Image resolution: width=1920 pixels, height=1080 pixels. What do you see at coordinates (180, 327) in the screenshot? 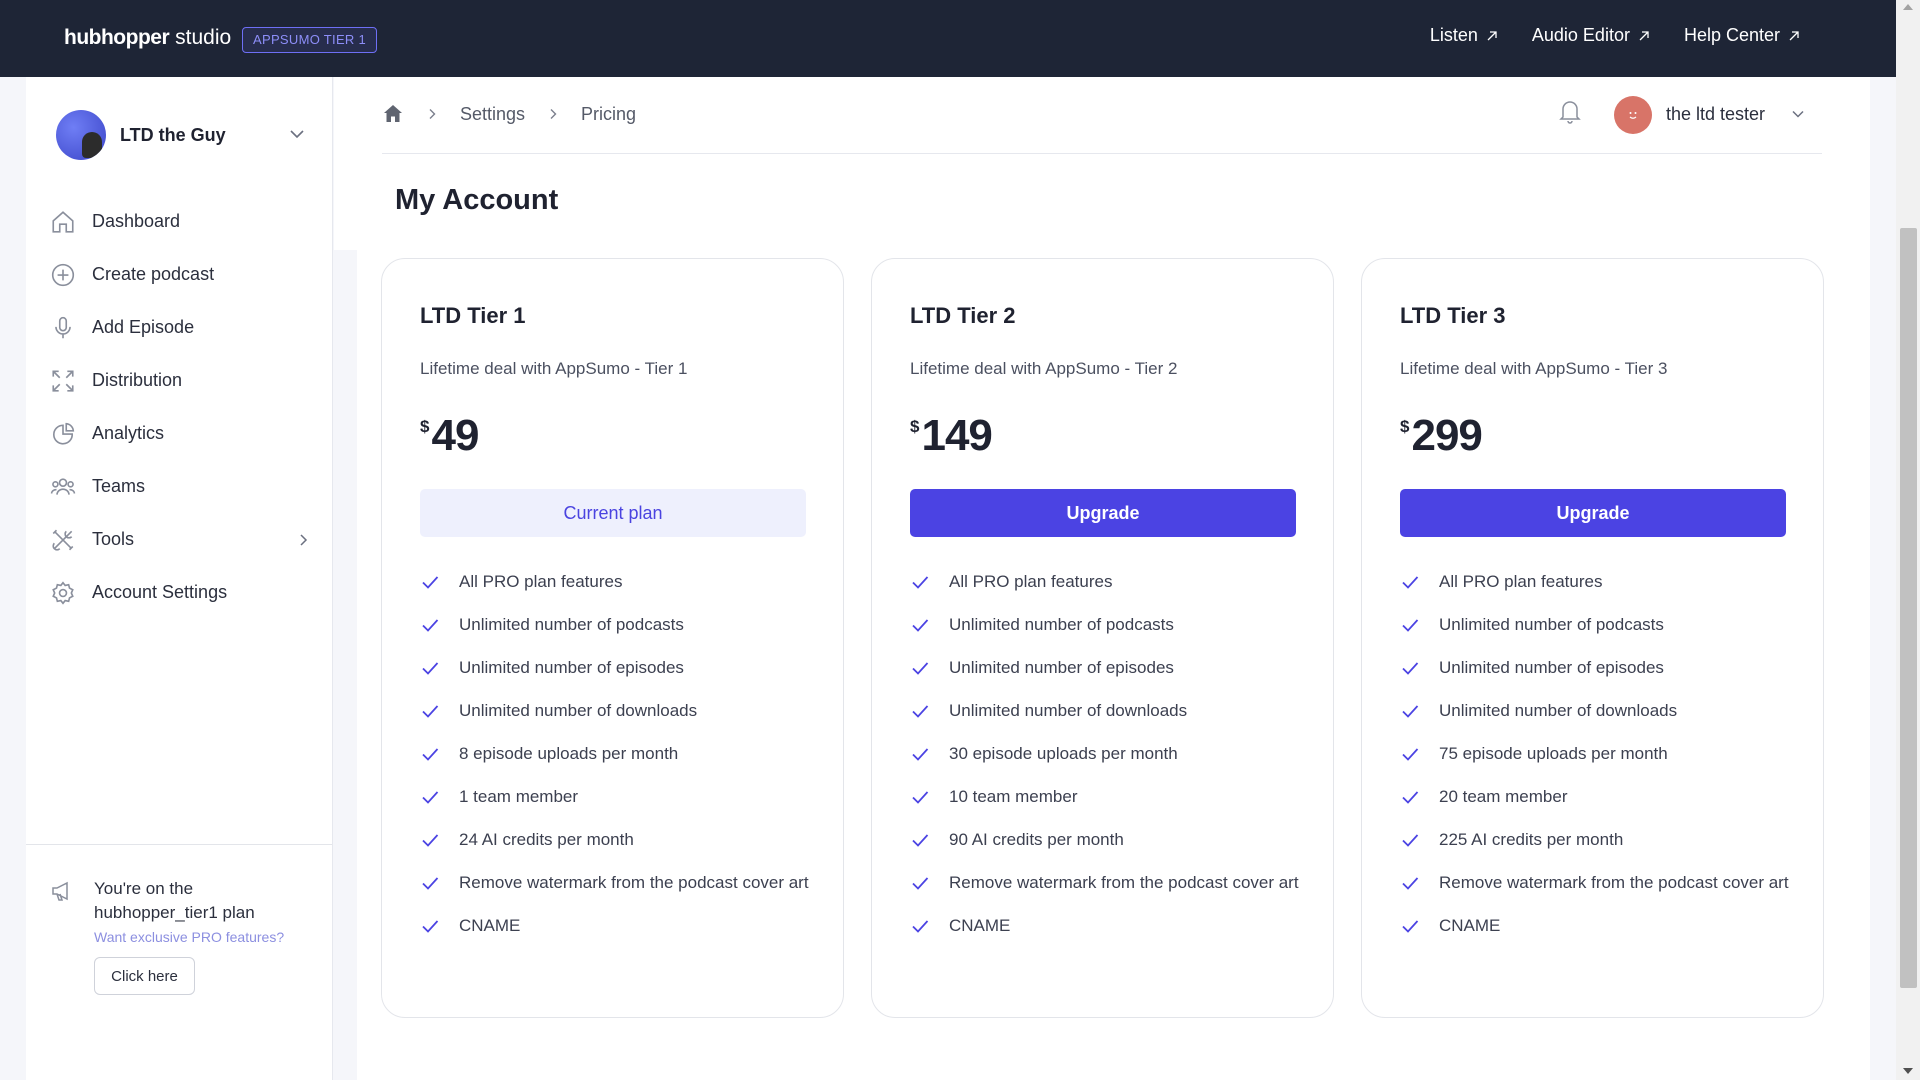
I see `sidebar-item-add-episode: Add Episode` at bounding box center [180, 327].